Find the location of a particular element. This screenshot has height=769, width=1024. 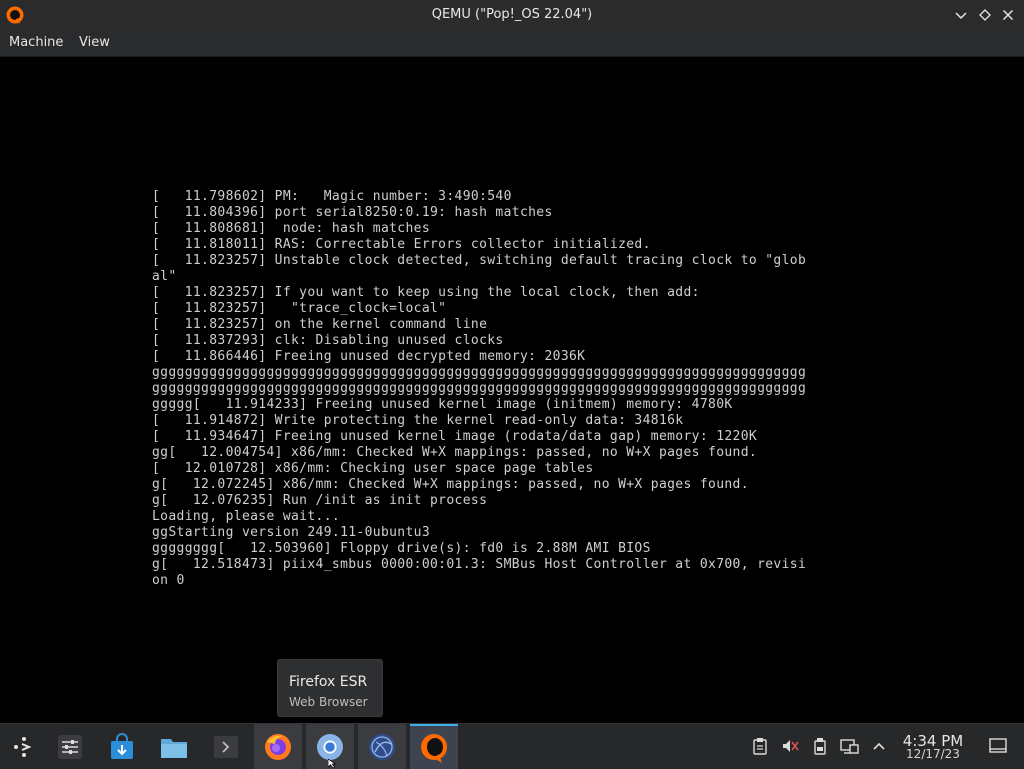

minimize-button is located at coordinates (961, 15).